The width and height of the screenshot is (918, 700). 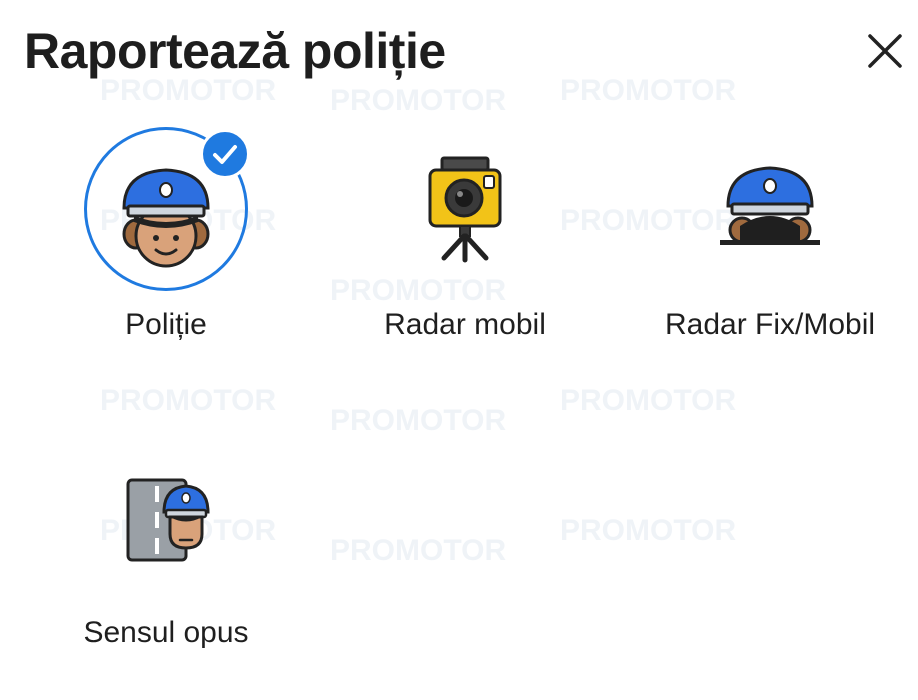 I want to click on option-radar-mobil: Radar mobil, so click(x=465, y=245).